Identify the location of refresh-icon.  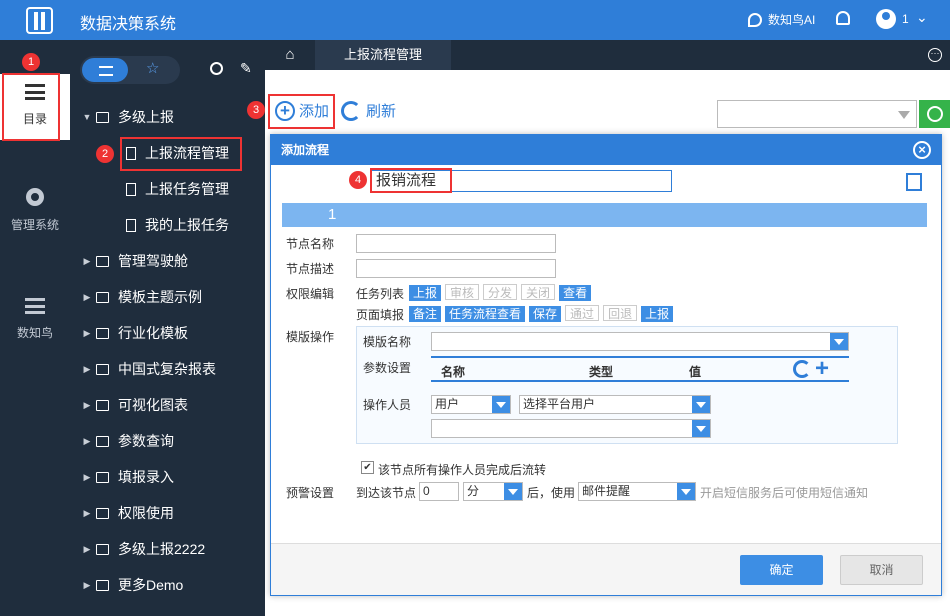
(802, 369).